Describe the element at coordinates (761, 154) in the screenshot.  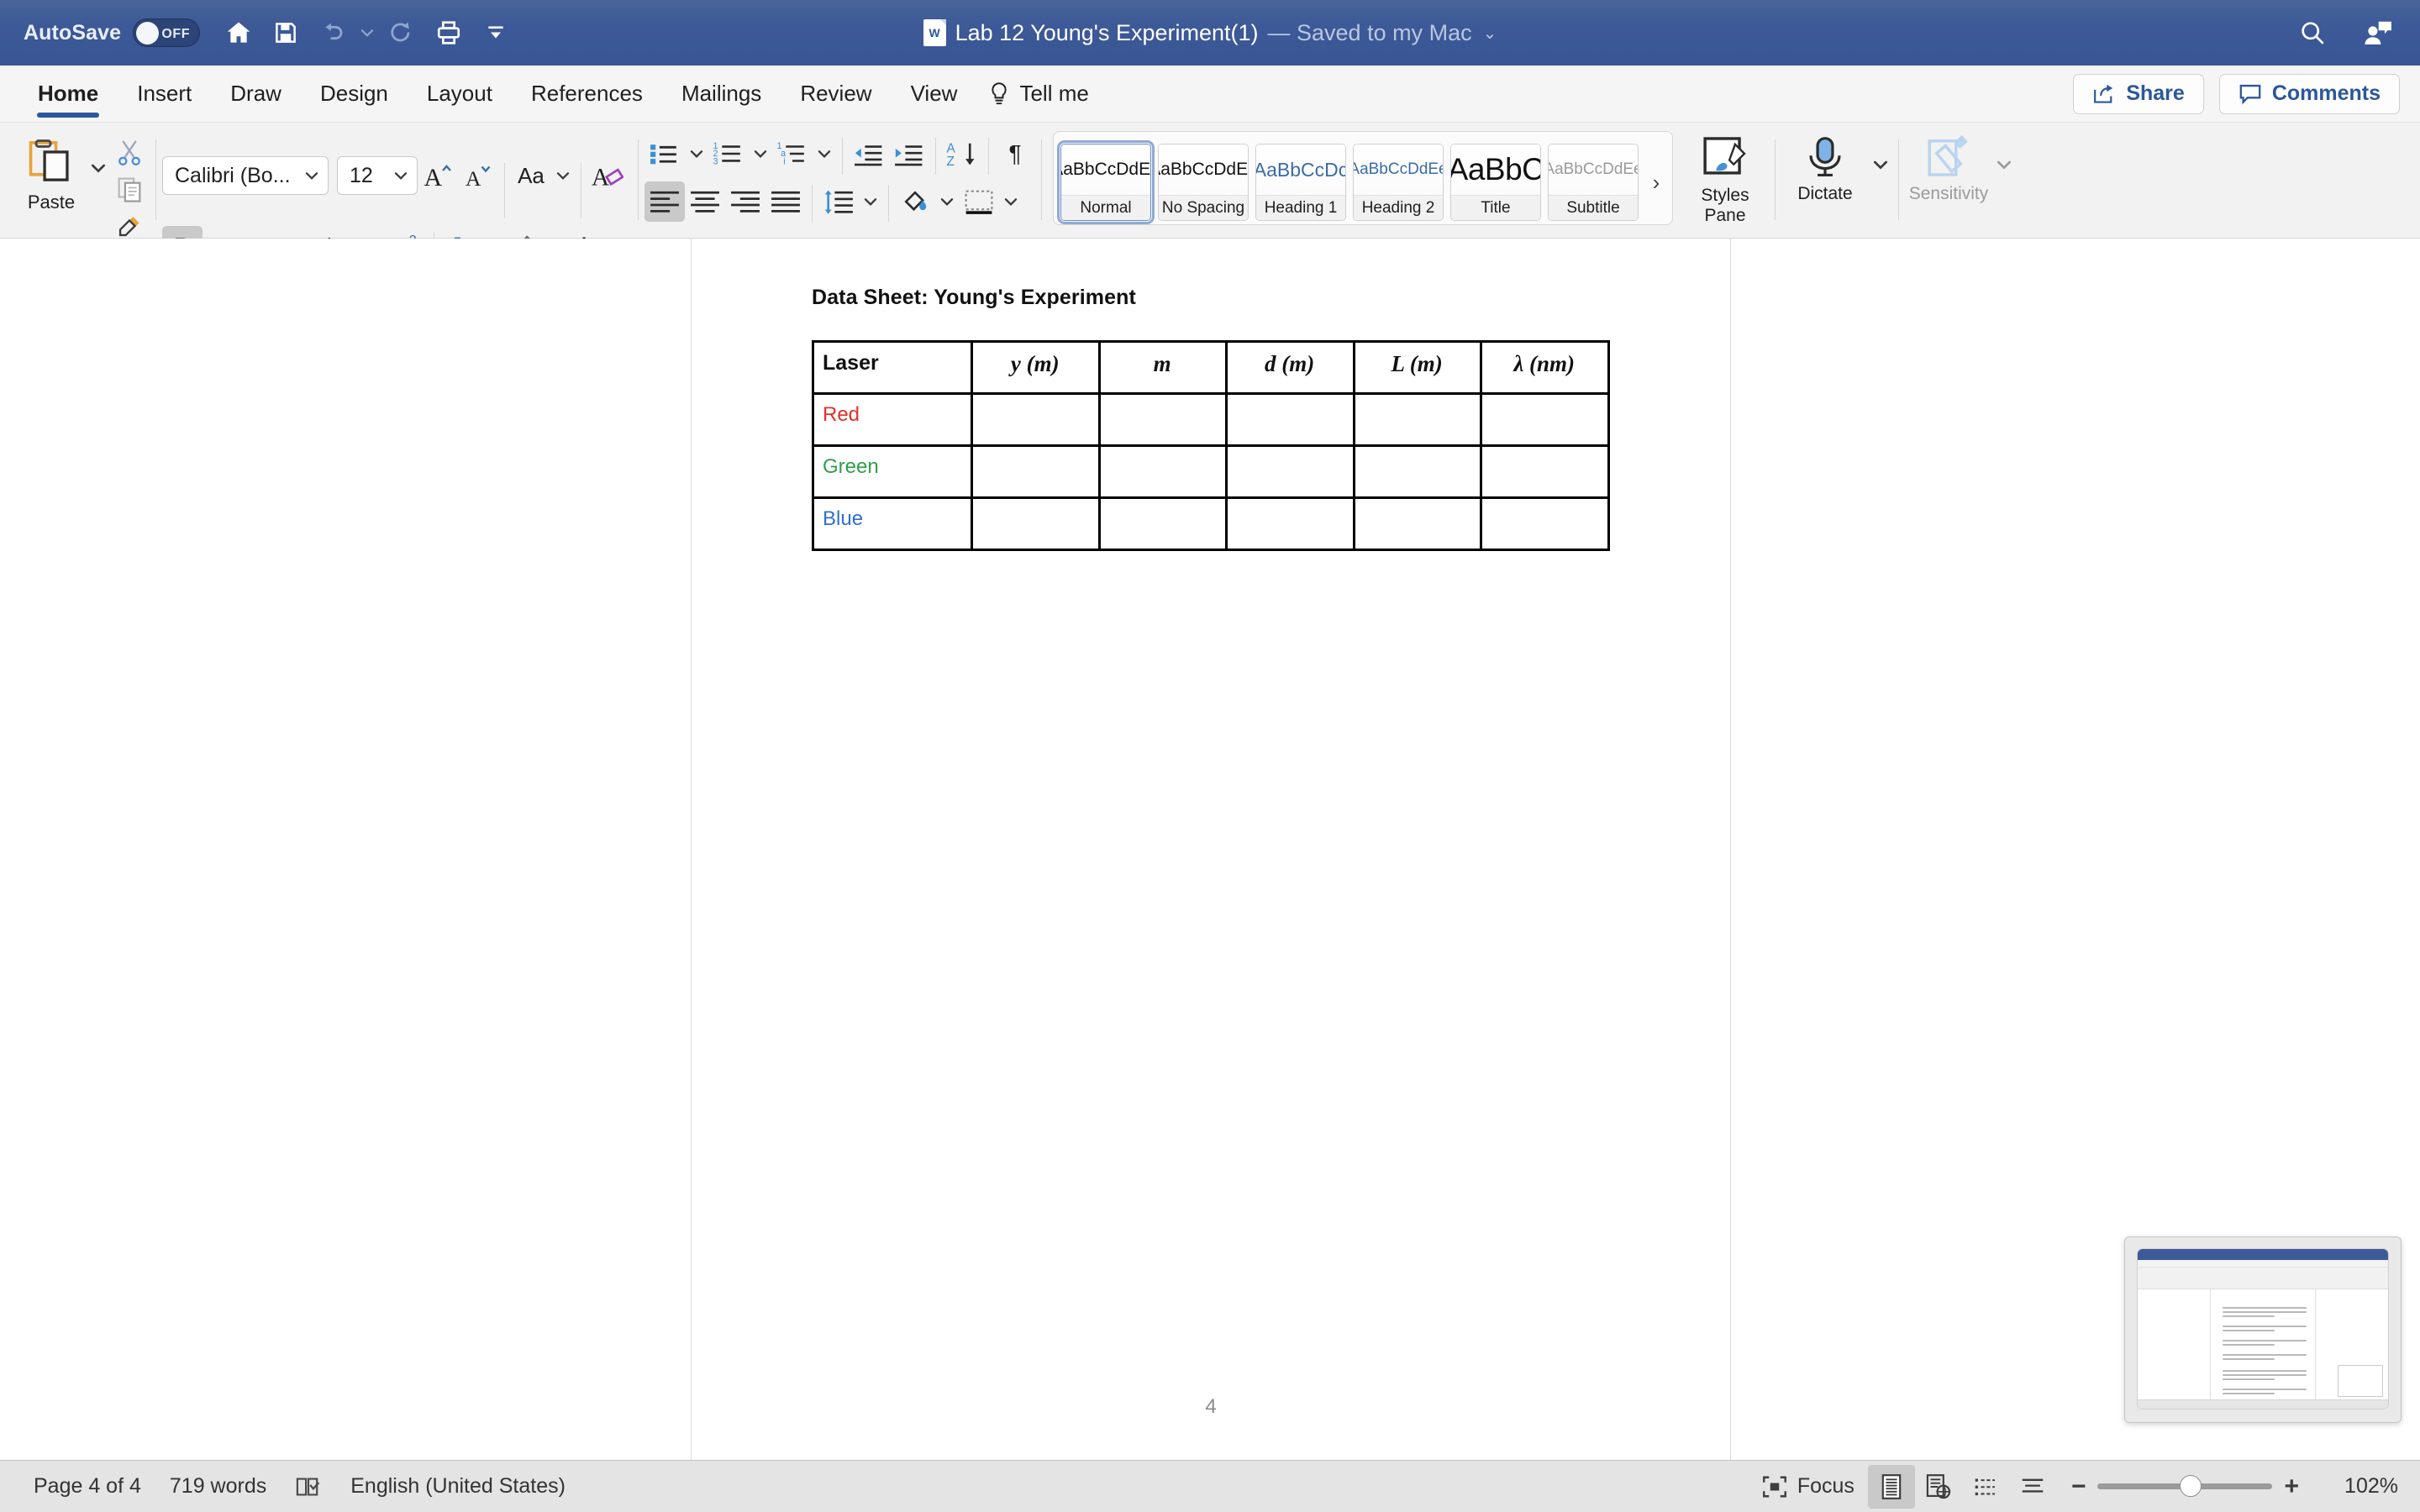
I see `numbered-list-caret` at that location.